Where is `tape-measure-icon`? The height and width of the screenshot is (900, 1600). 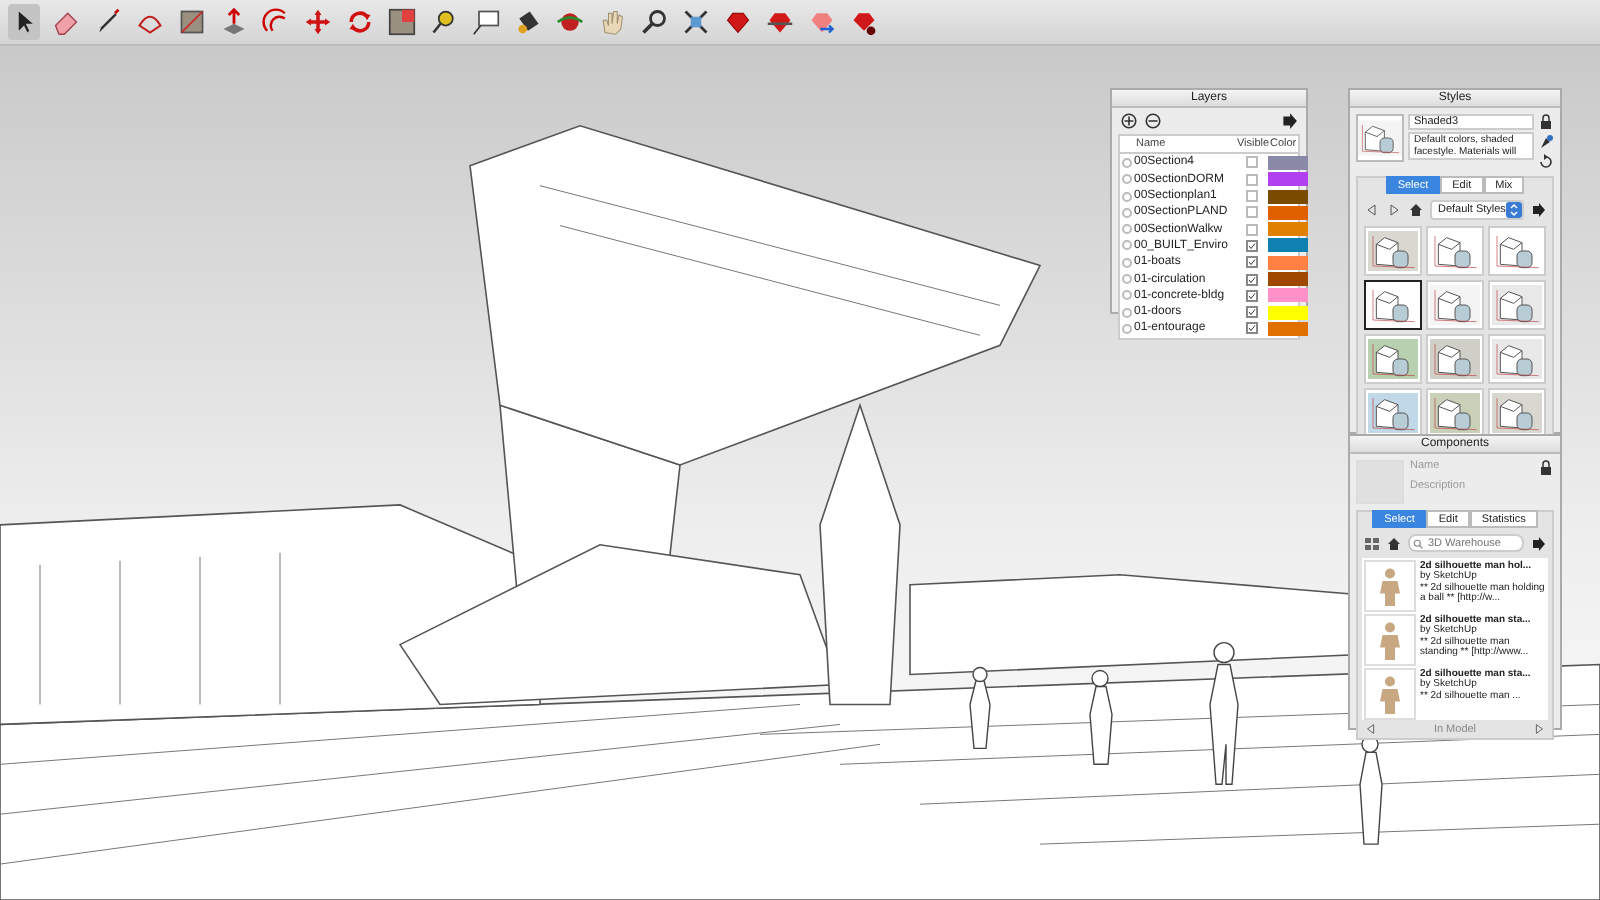
tape-measure-icon is located at coordinates (444, 22).